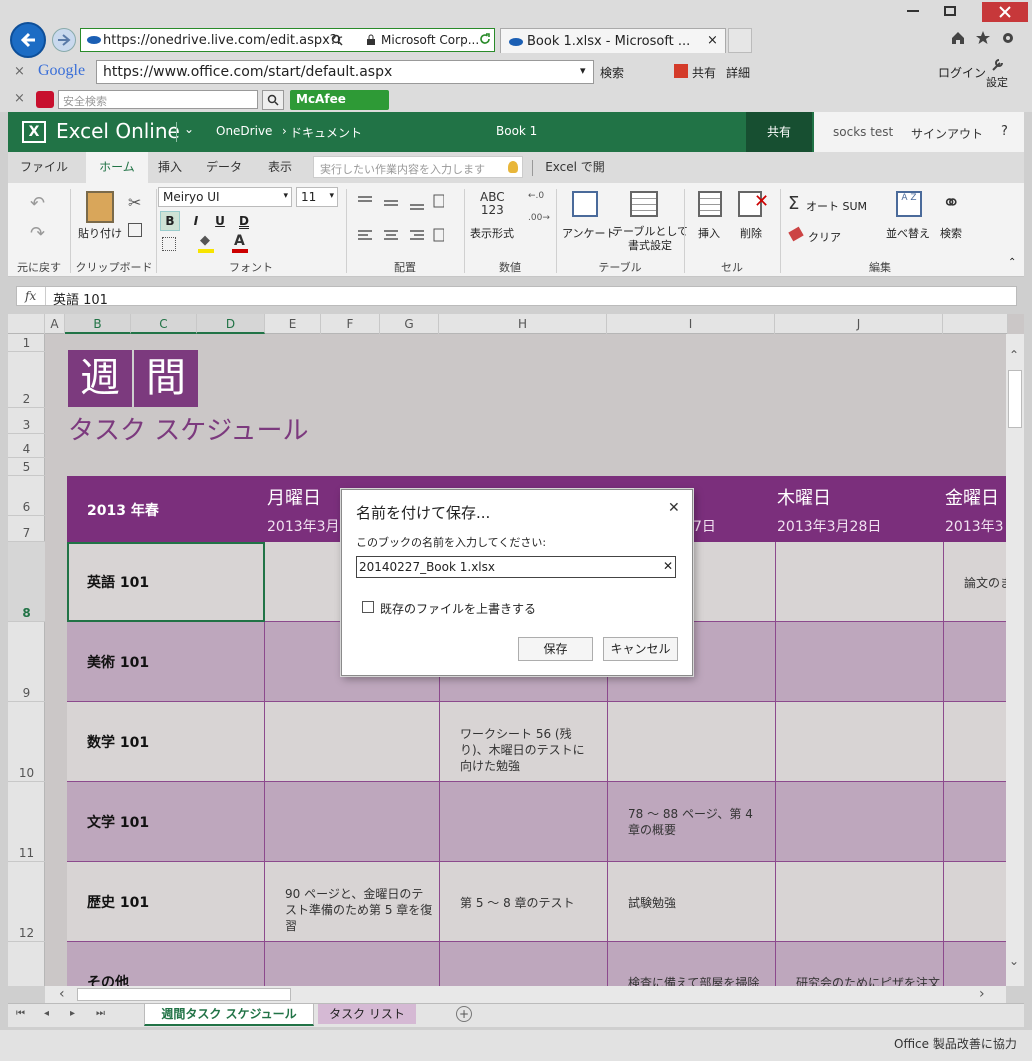 This screenshot has width=1032, height=1061. What do you see at coordinates (983, 38) in the screenshot?
I see `favorites-star-icon` at bounding box center [983, 38].